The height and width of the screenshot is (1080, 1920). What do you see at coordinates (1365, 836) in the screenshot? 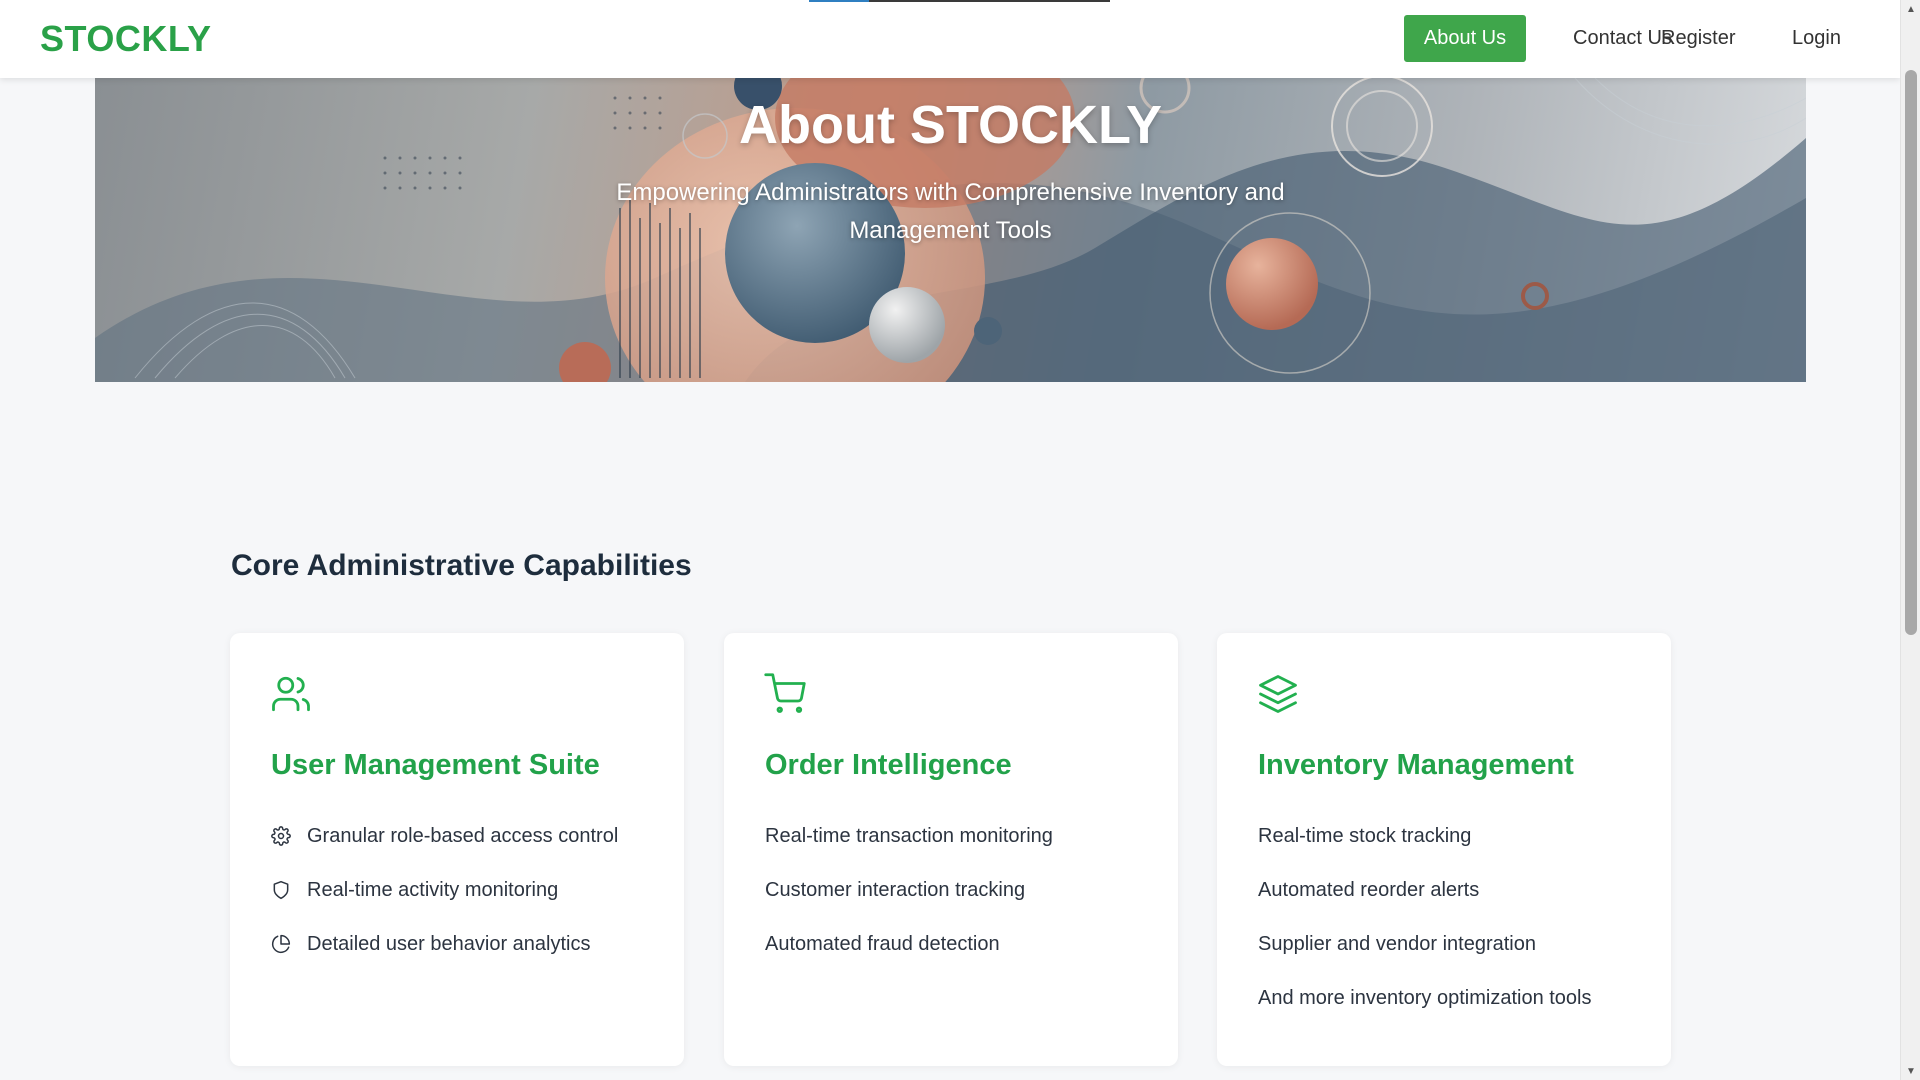
I see `list-item-text: Real-time stock tracking` at bounding box center [1365, 836].